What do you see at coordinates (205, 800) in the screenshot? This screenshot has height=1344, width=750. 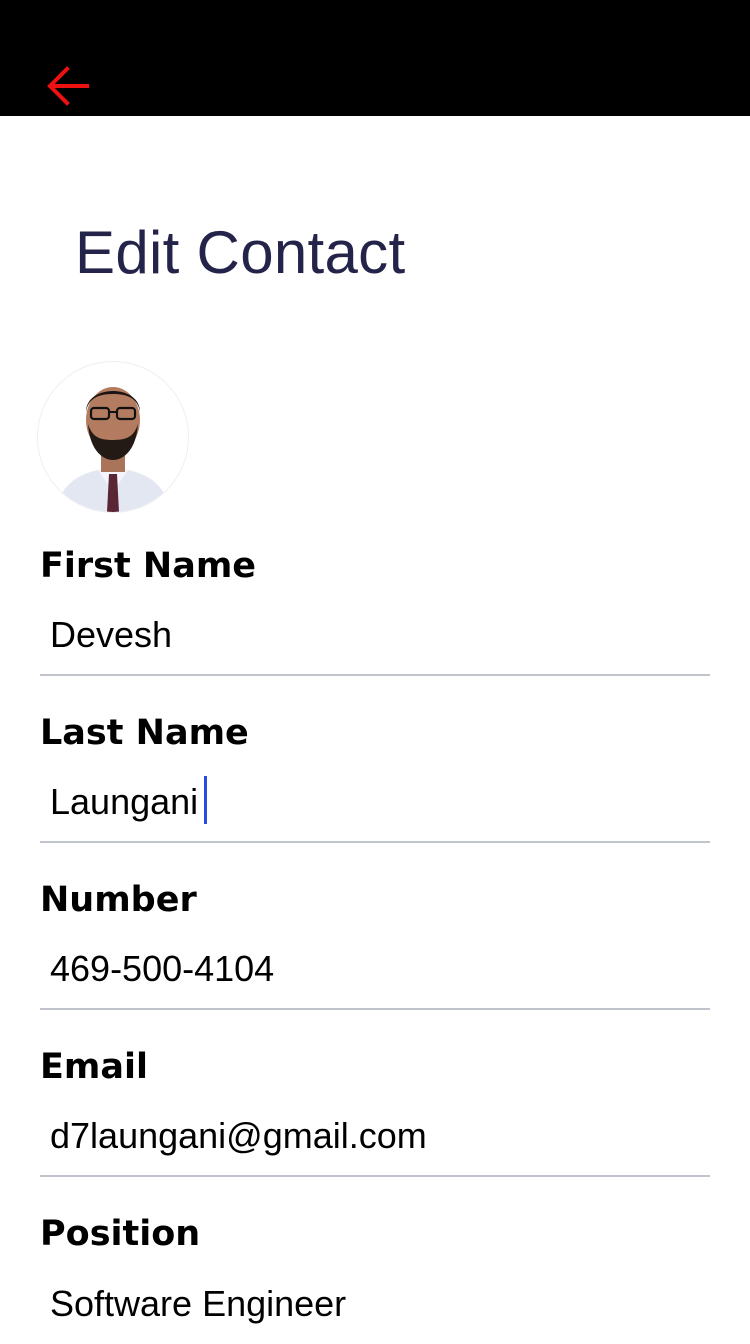 I see `text-caret` at bounding box center [205, 800].